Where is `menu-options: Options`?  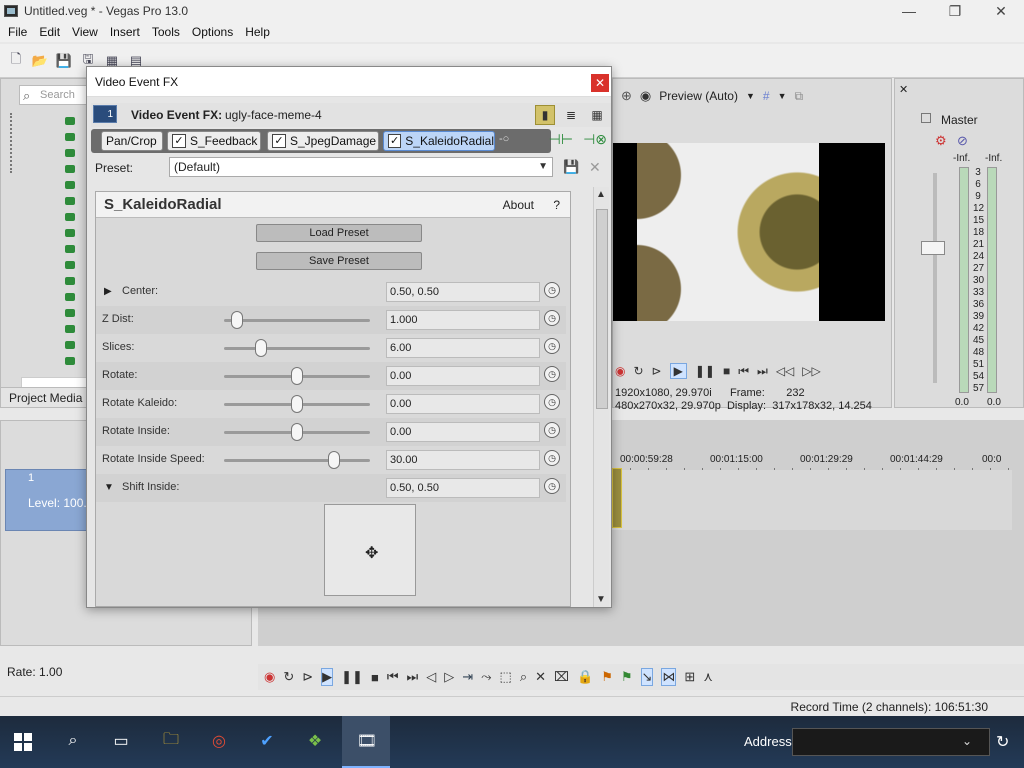
menu-options: Options is located at coordinates (212, 32).